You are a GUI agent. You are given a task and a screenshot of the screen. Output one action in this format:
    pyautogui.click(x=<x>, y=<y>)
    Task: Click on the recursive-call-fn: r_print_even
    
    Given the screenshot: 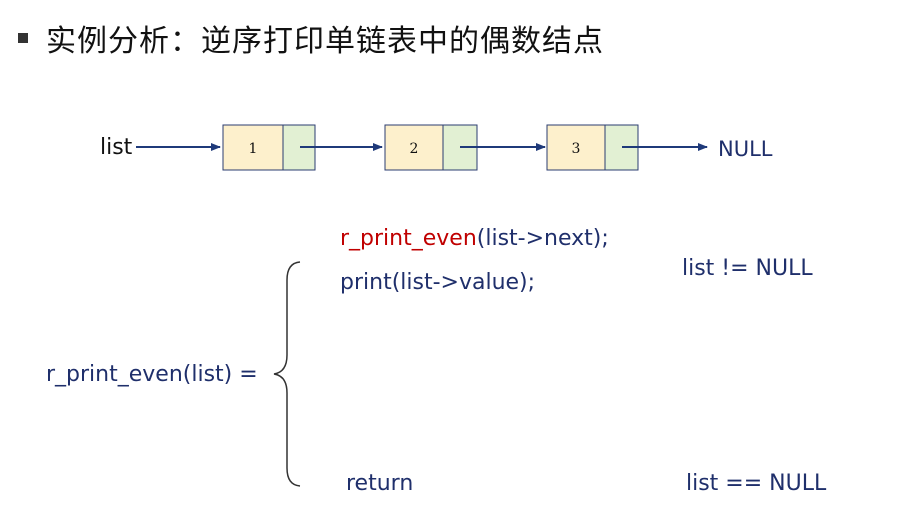 What is the action you would take?
    pyautogui.click(x=408, y=238)
    